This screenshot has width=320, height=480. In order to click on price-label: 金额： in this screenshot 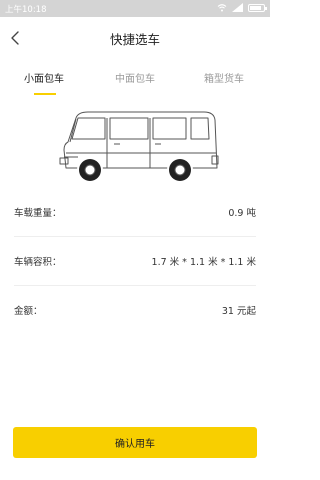, I will do `click(28, 311)`.